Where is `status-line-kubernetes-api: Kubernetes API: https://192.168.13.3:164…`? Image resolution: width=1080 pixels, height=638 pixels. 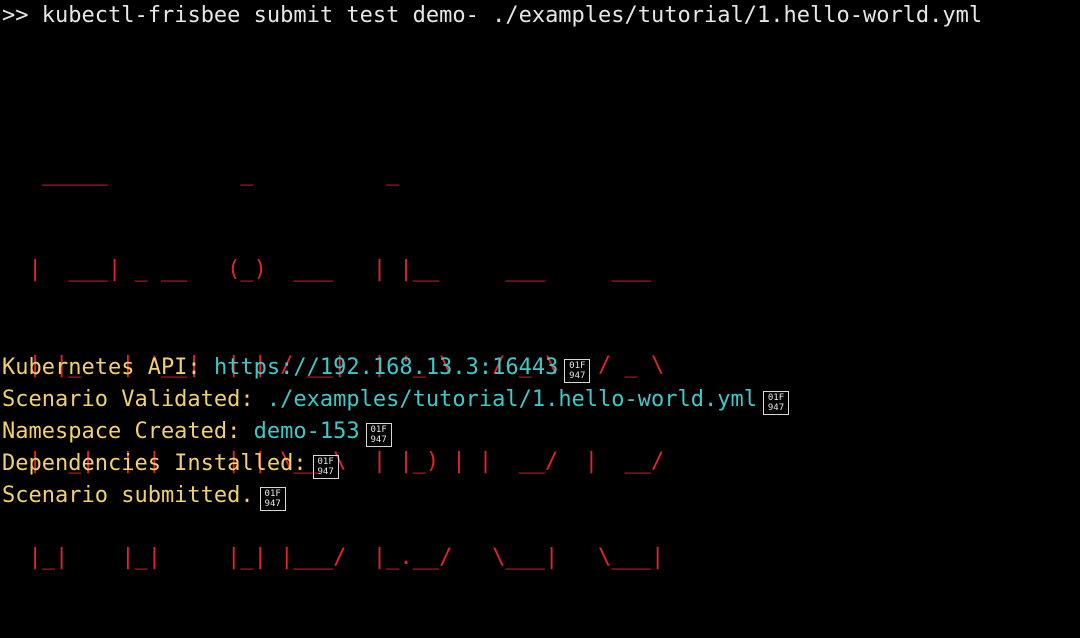
status-line-kubernetes-api: Kubernetes API: https://192.168.13.3:164… is located at coordinates (395, 368).